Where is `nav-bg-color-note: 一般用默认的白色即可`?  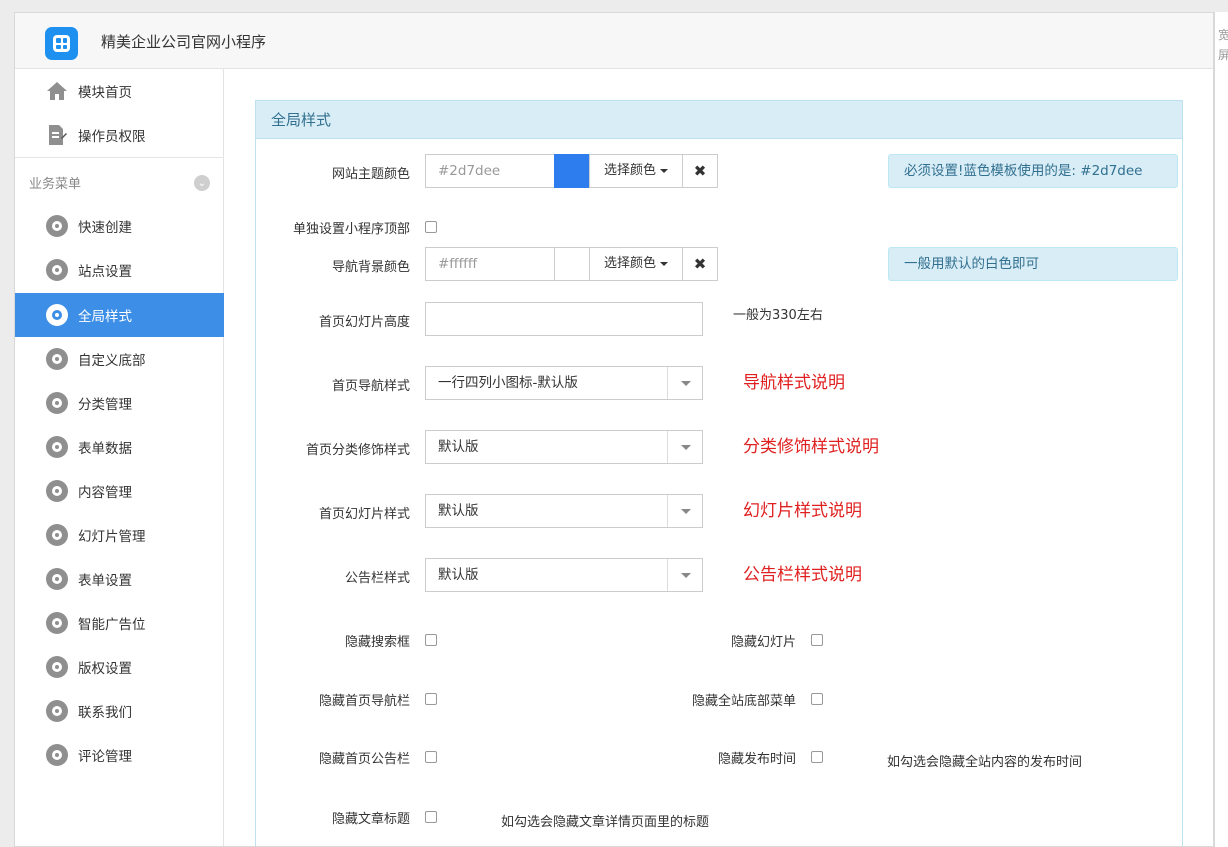
nav-bg-color-note: 一般用默认的白色即可 is located at coordinates (1033, 264).